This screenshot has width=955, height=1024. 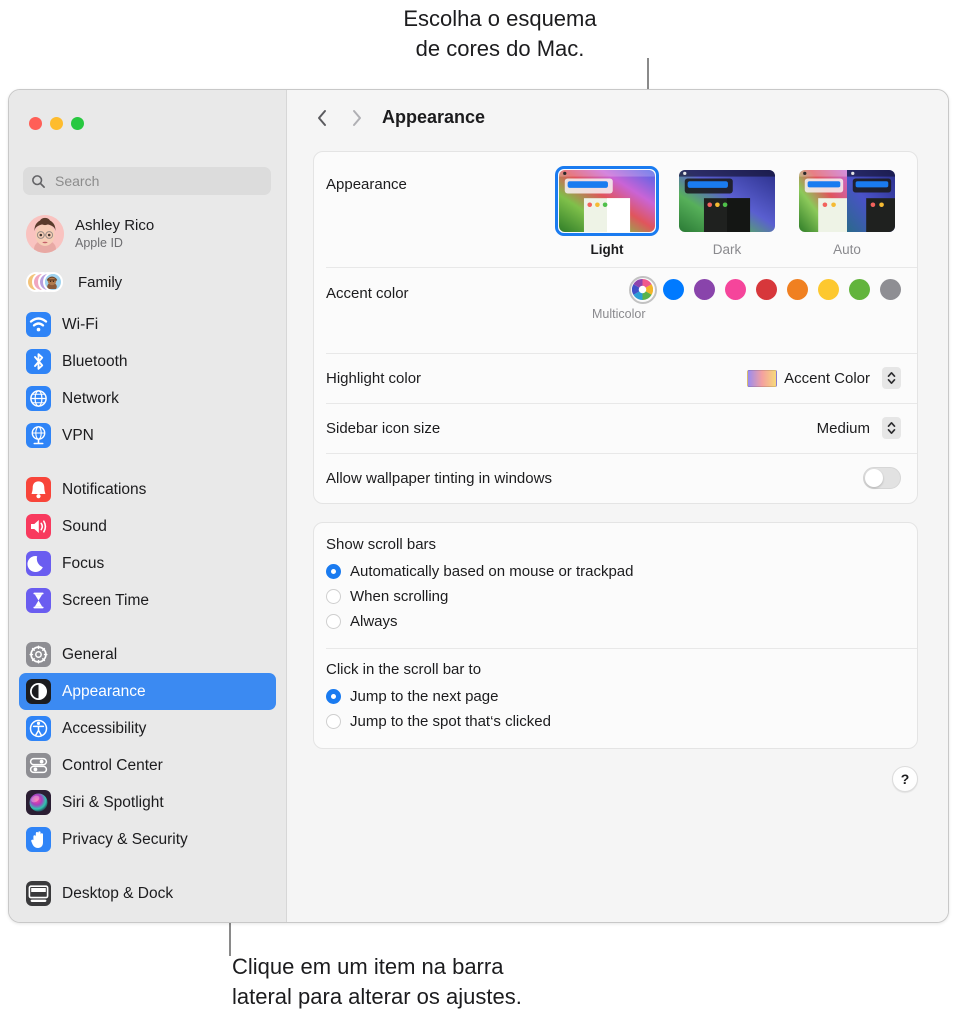 I want to click on sidebar-item-bluetooth: Bluetooth, so click(x=147, y=361).